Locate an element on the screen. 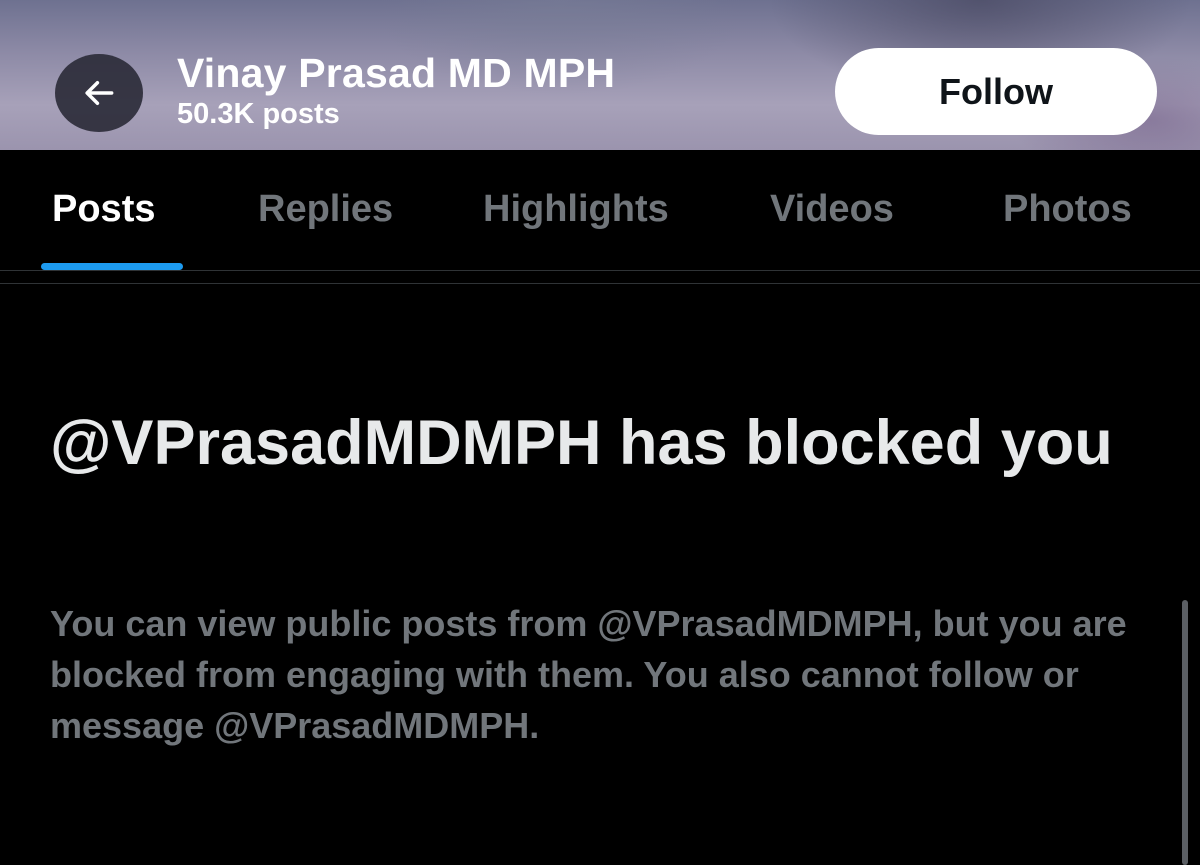 The width and height of the screenshot is (1200, 865). tab-replies: Replies is located at coordinates (325, 209).